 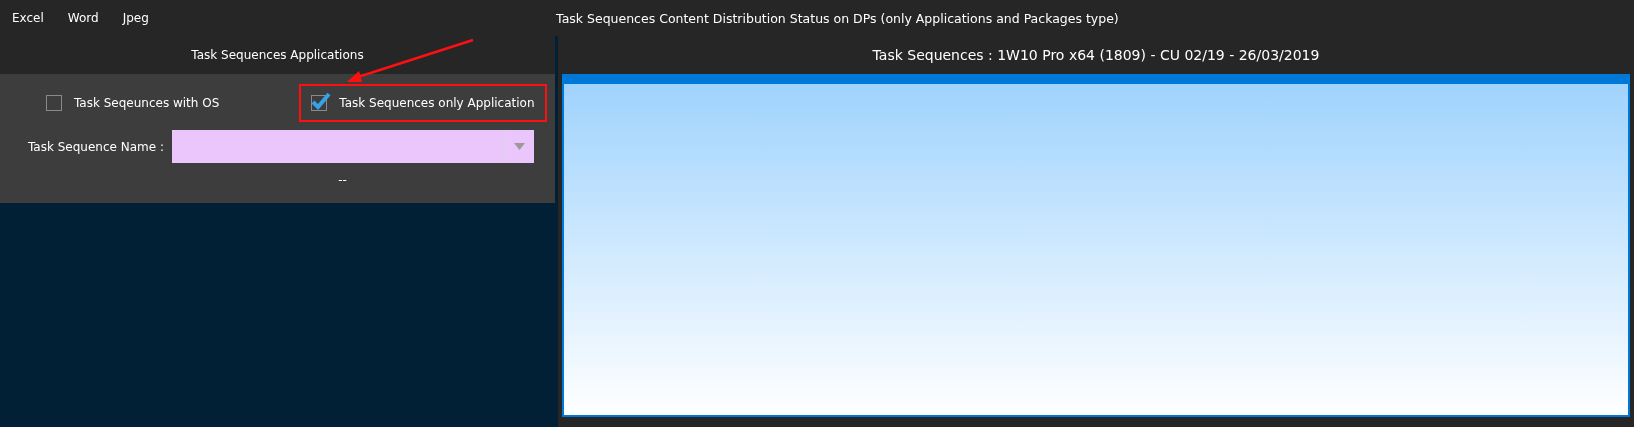 I want to click on highlighted-checkbox: Task Sequences only Application, so click(x=423, y=103).